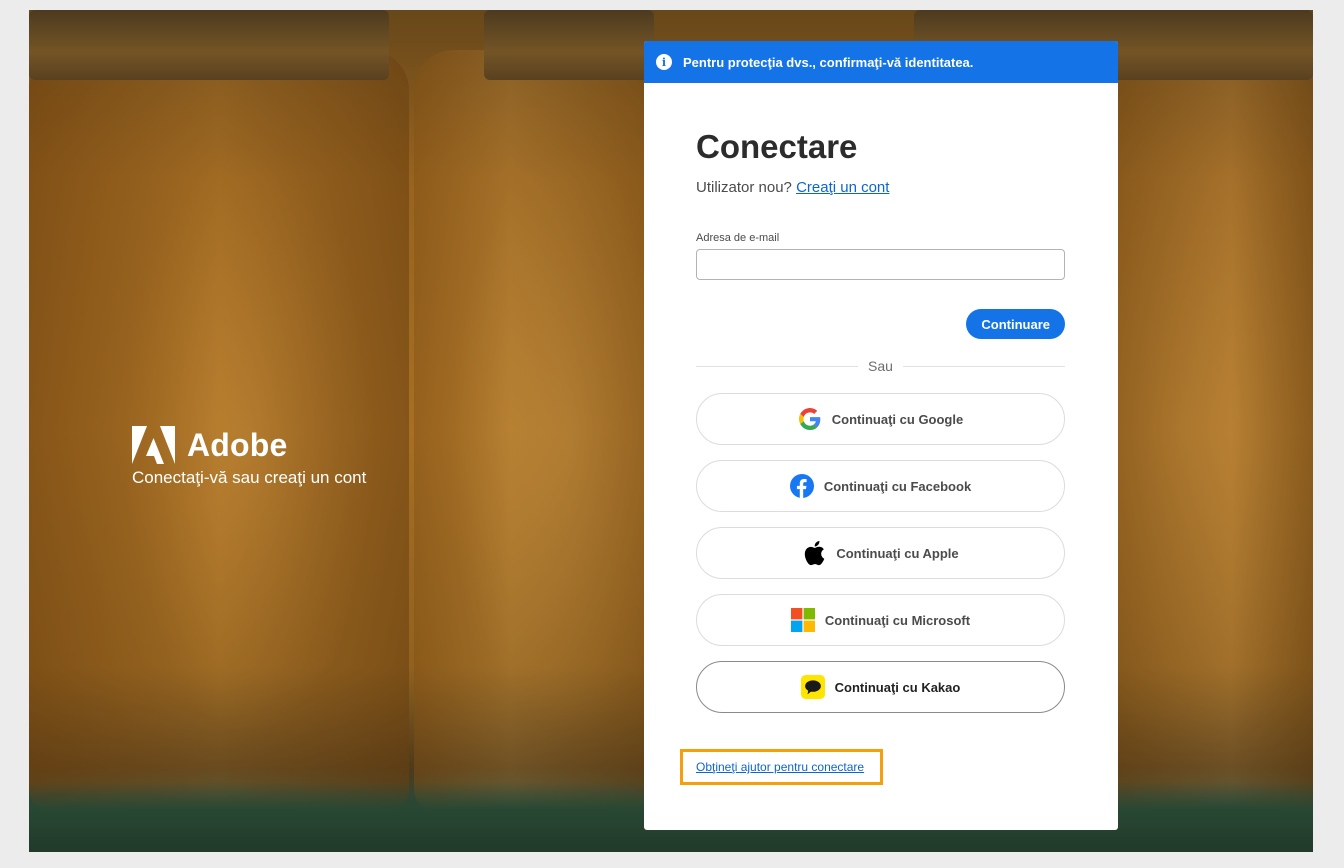 The height and width of the screenshot is (868, 1344). Describe the element at coordinates (842, 187) in the screenshot. I see `create-account-link: Creaţi un cont` at that location.